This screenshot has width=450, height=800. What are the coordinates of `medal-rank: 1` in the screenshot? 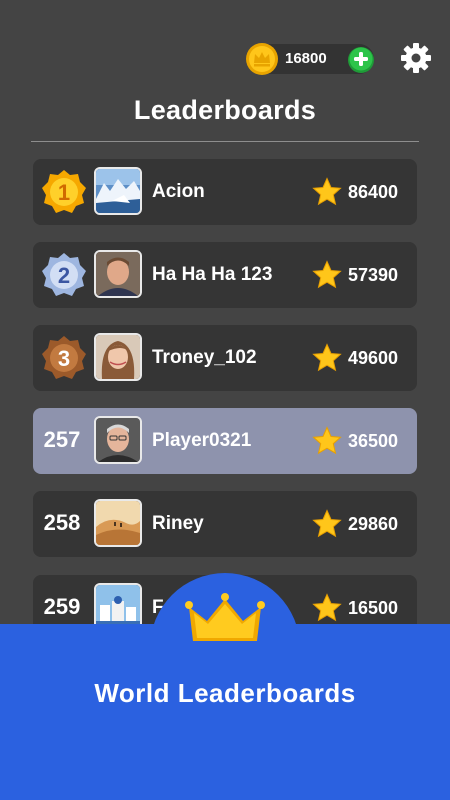 It's located at (64, 192).